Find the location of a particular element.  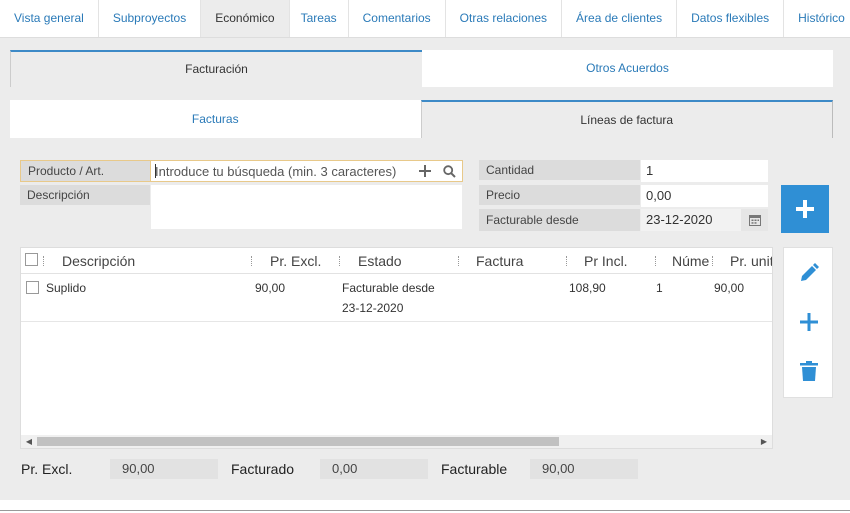

row-actions is located at coordinates (808, 322).